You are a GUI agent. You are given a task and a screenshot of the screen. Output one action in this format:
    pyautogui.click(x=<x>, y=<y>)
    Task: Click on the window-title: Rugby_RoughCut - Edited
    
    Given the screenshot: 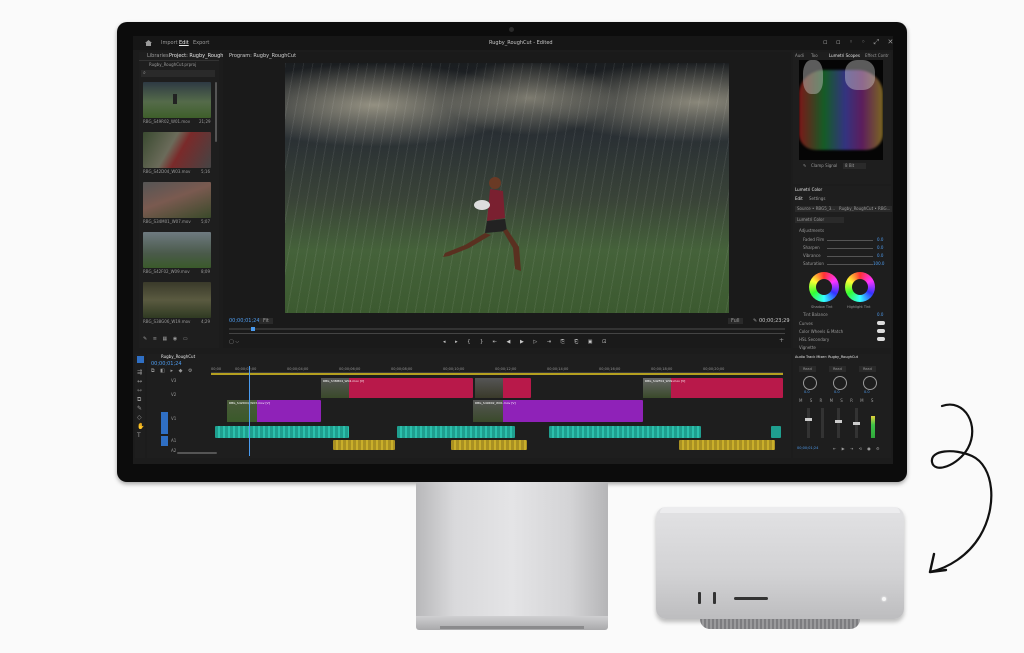 What is the action you would take?
    pyautogui.click(x=521, y=43)
    